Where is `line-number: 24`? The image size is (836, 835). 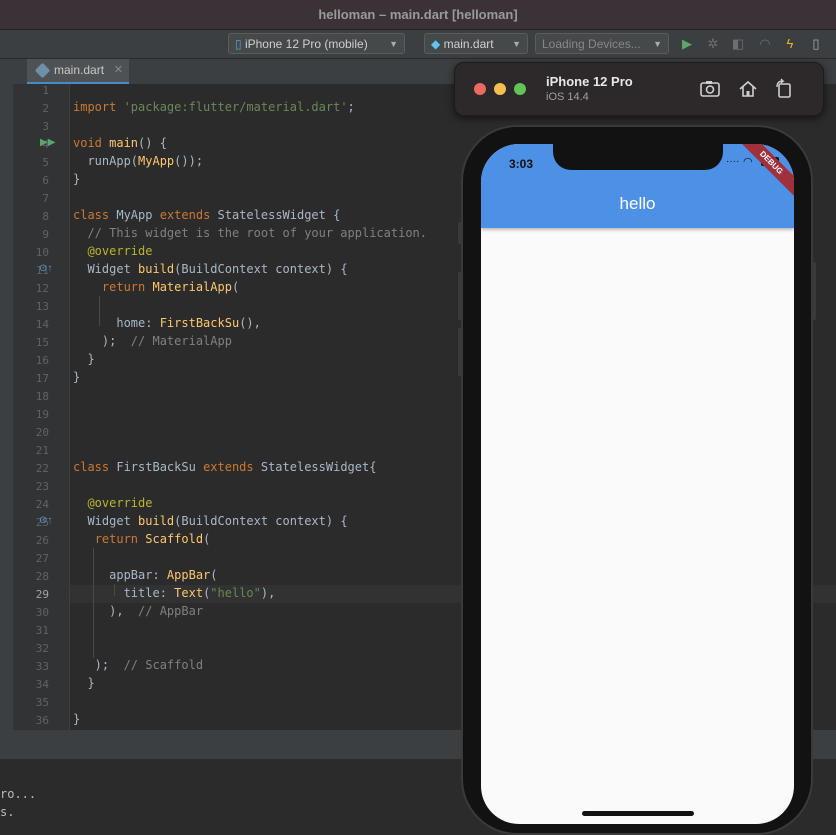
line-number: 24 is located at coordinates (42, 504).